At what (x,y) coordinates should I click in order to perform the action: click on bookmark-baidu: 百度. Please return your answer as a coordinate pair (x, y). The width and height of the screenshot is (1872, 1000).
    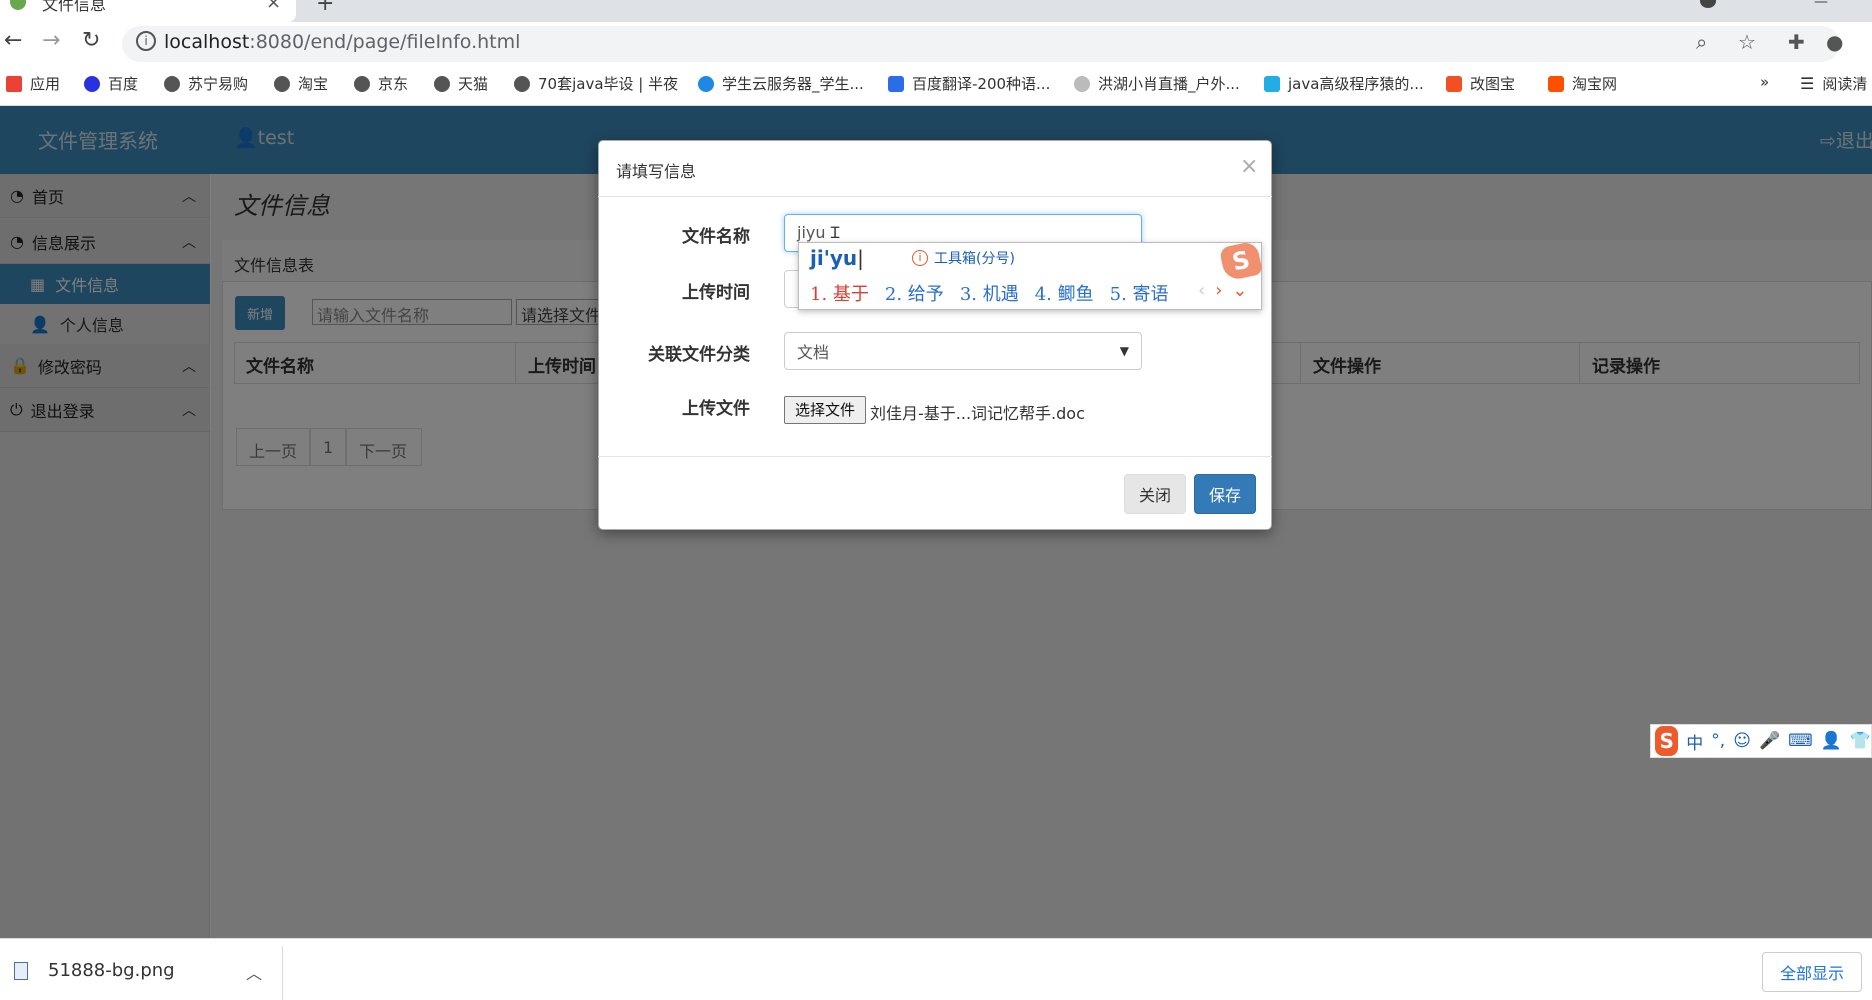
    Looking at the image, I should click on (111, 83).